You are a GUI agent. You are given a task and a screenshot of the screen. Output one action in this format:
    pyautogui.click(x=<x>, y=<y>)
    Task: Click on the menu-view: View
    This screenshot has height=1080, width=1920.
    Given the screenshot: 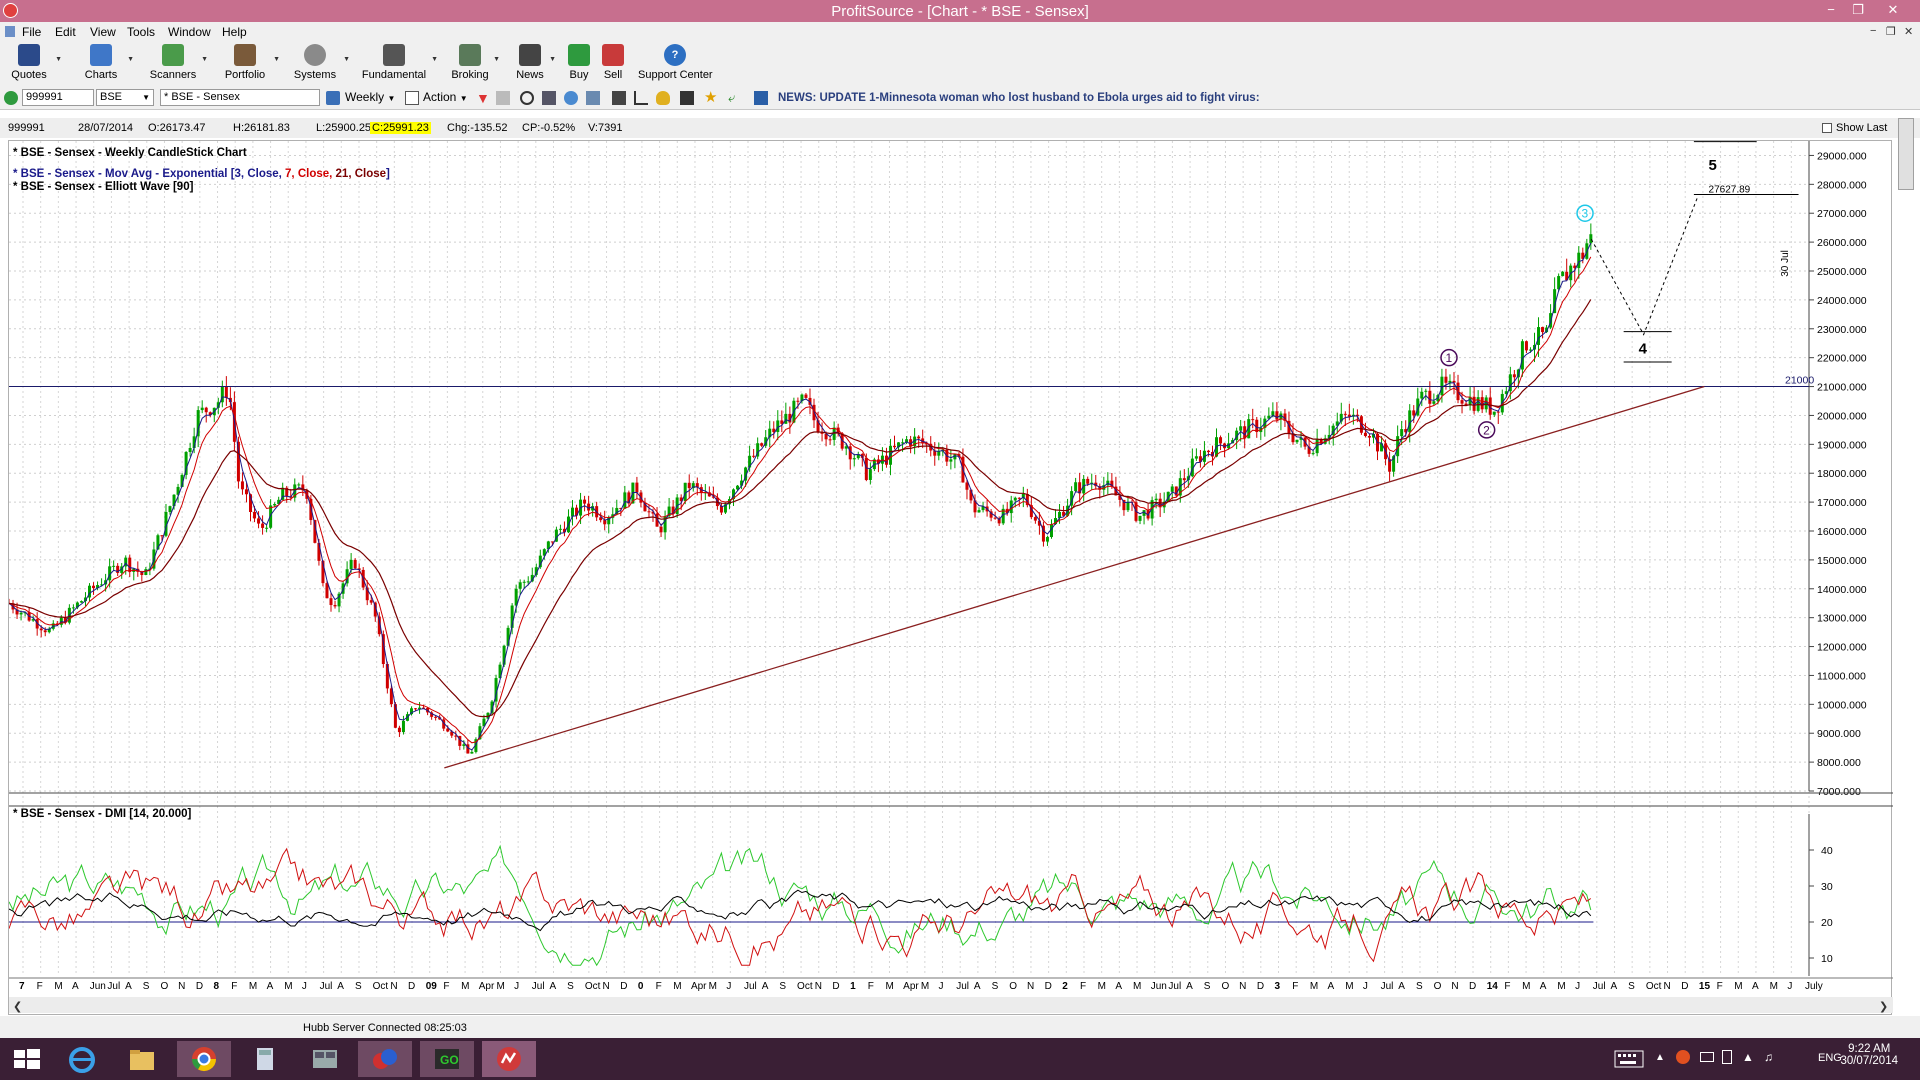 What is the action you would take?
    pyautogui.click(x=103, y=32)
    